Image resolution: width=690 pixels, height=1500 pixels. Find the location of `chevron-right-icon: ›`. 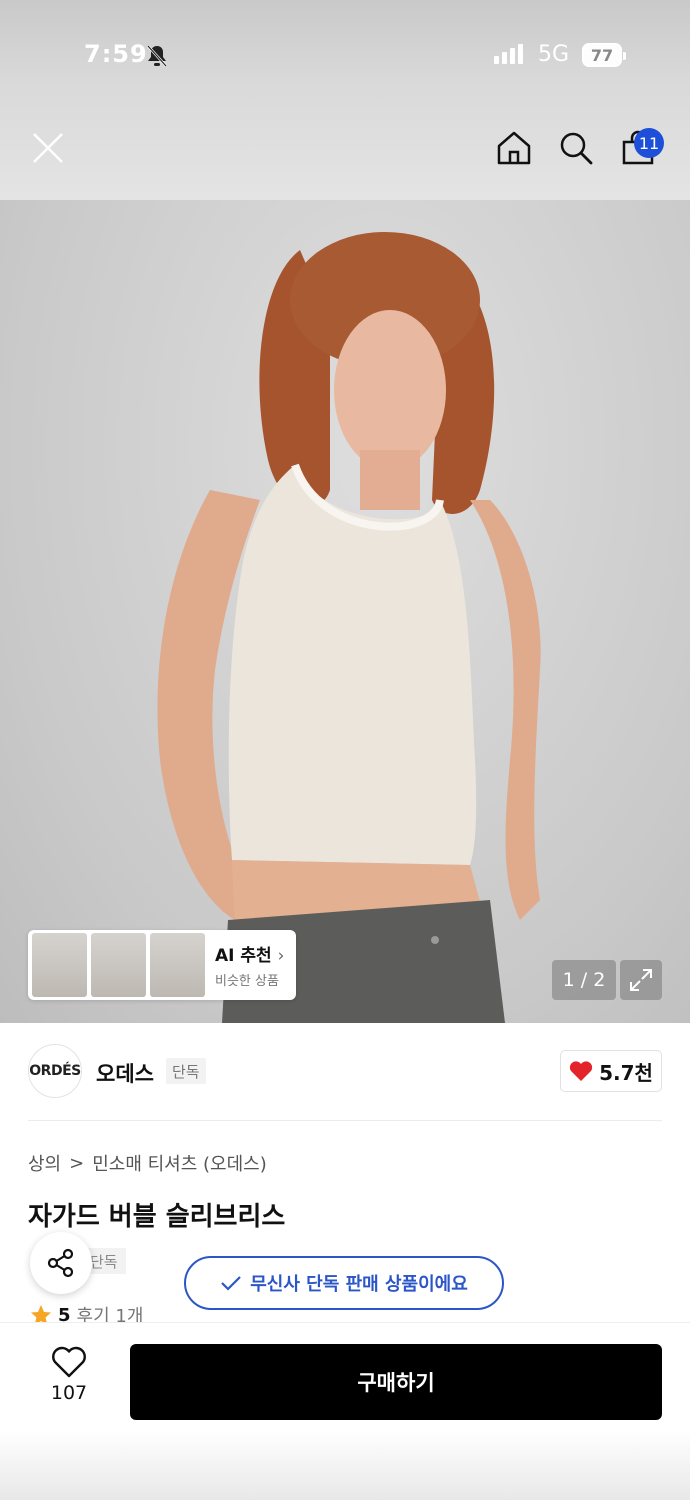

chevron-right-icon: › is located at coordinates (281, 956).